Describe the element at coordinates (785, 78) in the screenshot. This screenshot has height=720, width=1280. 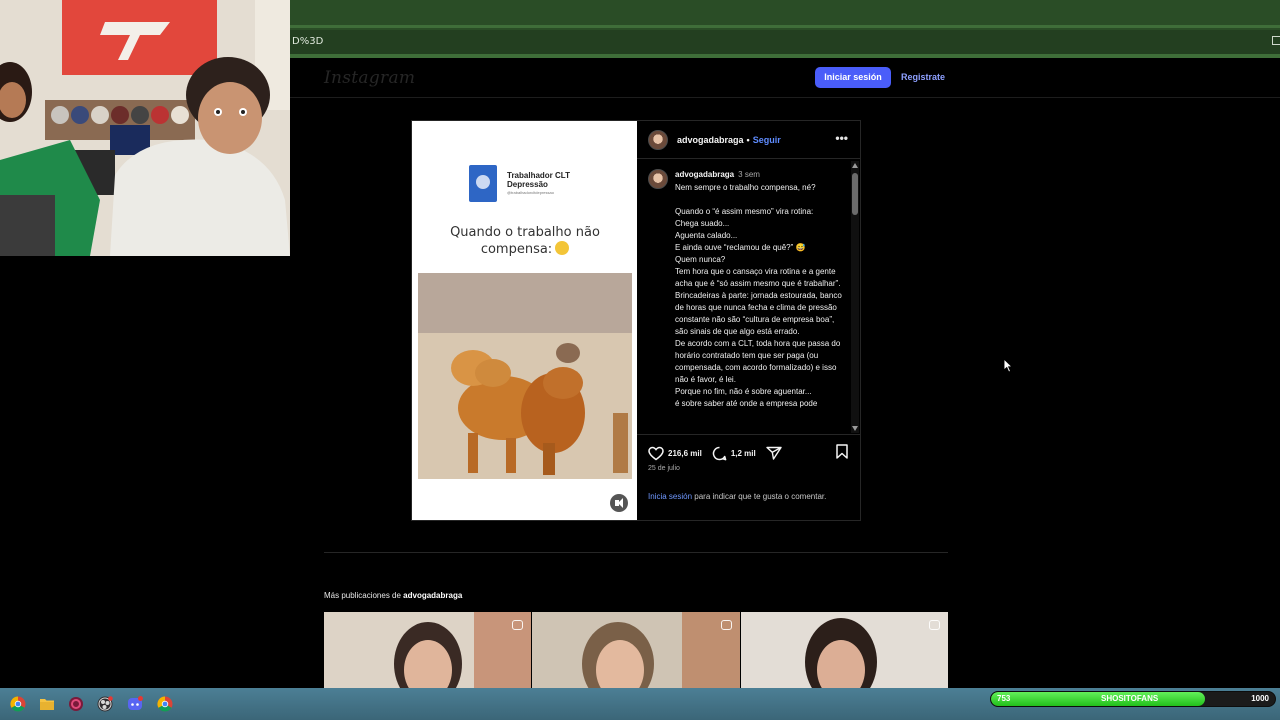
I see `instagram-header: Instagram Iniciar sesión Registrate` at that location.